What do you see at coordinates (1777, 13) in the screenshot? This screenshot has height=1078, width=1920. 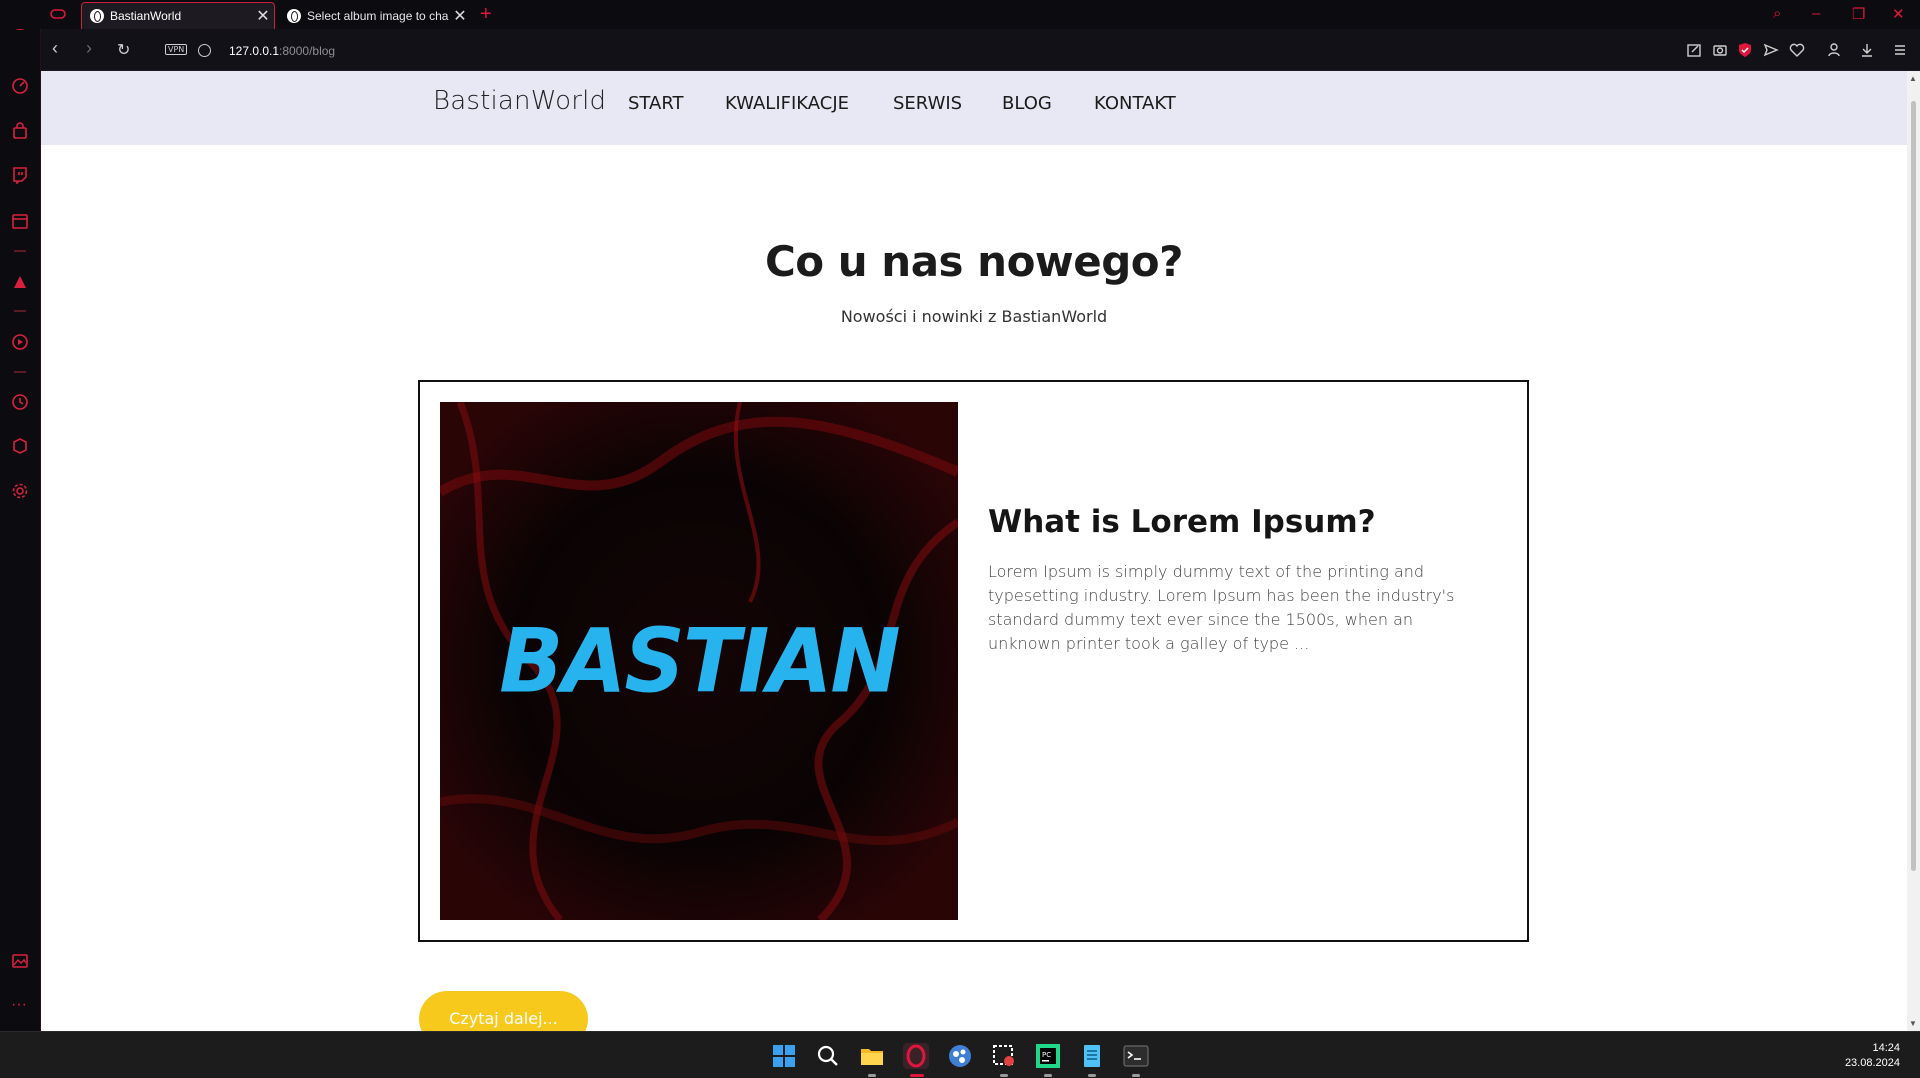 I see `search-tabs-icon: ⌕` at bounding box center [1777, 13].